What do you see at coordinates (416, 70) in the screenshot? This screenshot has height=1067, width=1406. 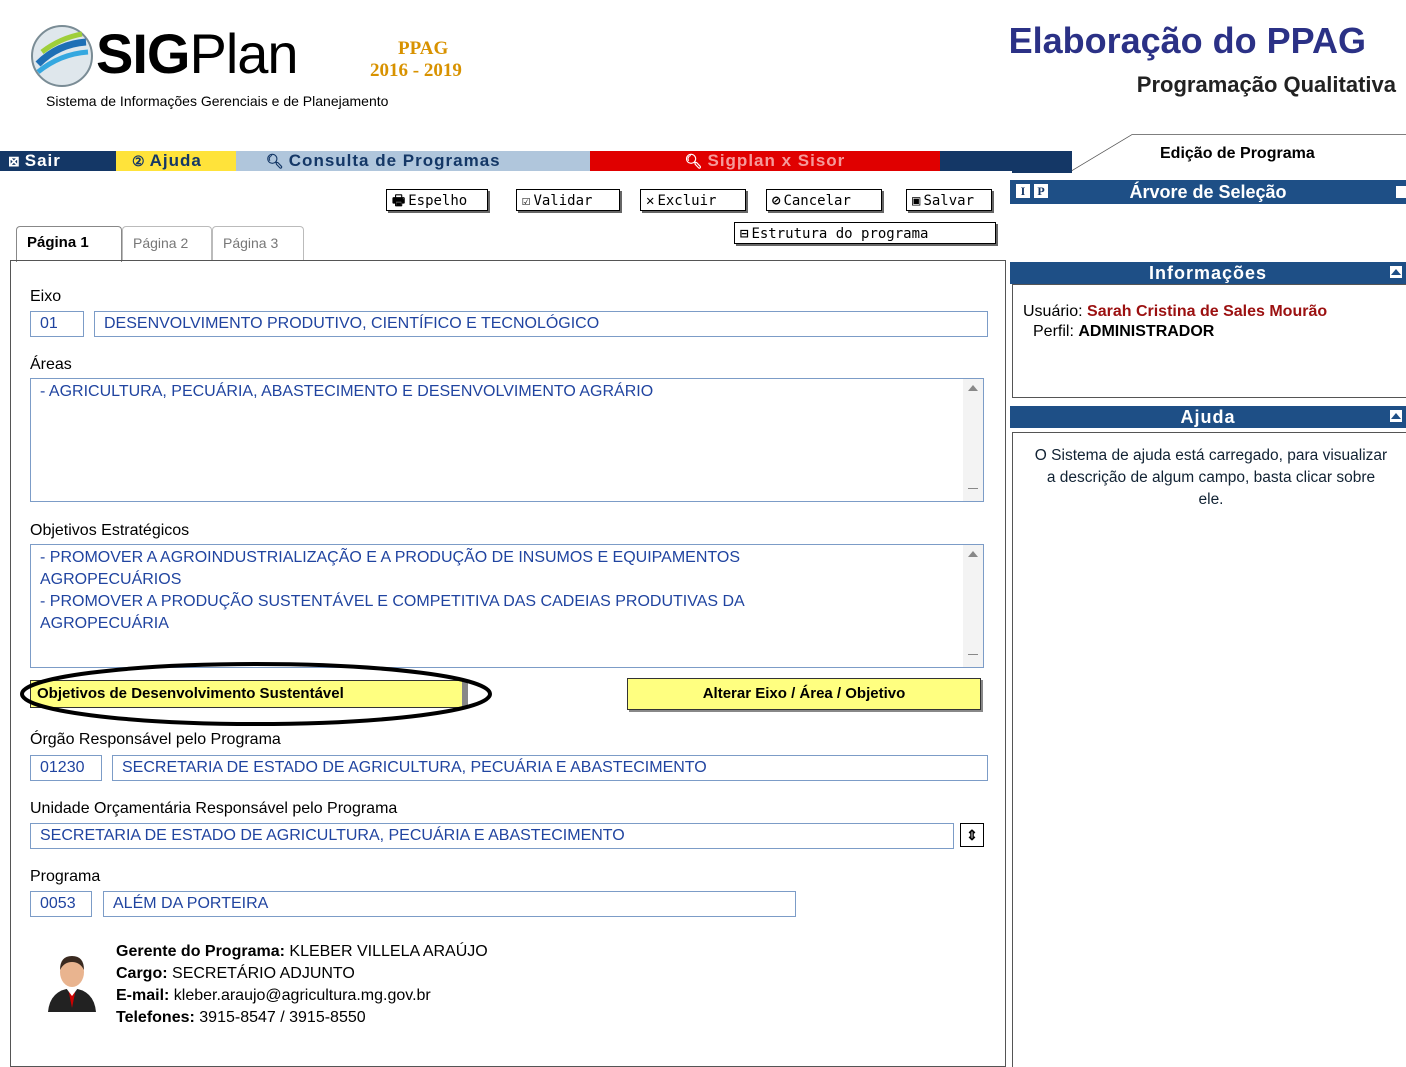 I see `ppag-years: 2016 - 2019` at bounding box center [416, 70].